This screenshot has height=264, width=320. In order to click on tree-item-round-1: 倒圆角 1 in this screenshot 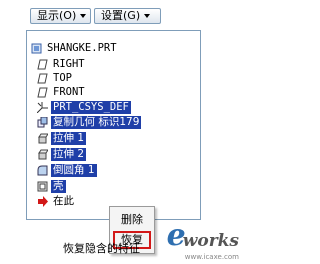, I will do `click(67, 170)`.